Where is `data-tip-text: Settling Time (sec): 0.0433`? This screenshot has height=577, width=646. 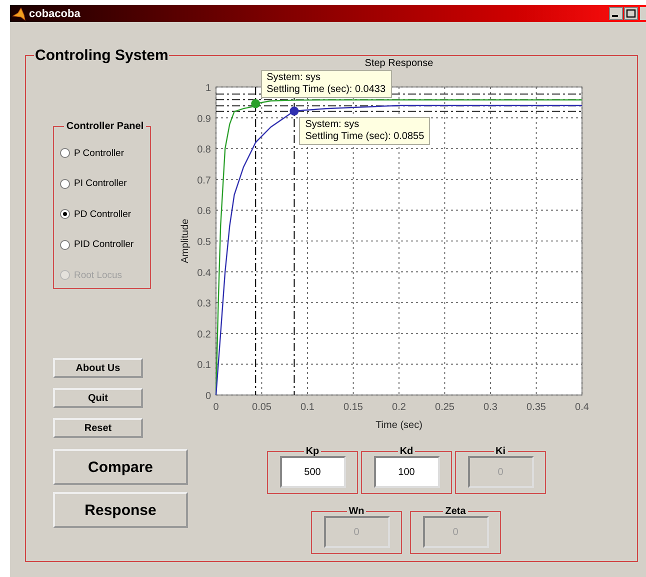
data-tip-text: Settling Time (sec): 0.0433 is located at coordinates (326, 90).